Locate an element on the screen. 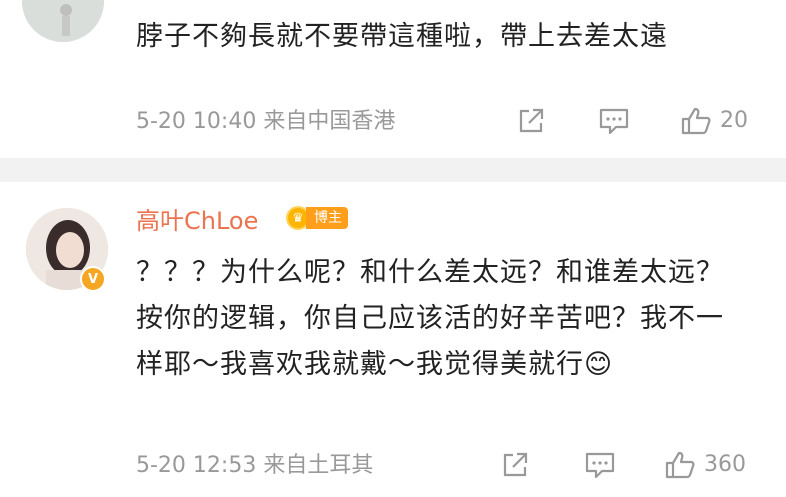 The image size is (786, 497). like-button: 20 is located at coordinates (714, 121).